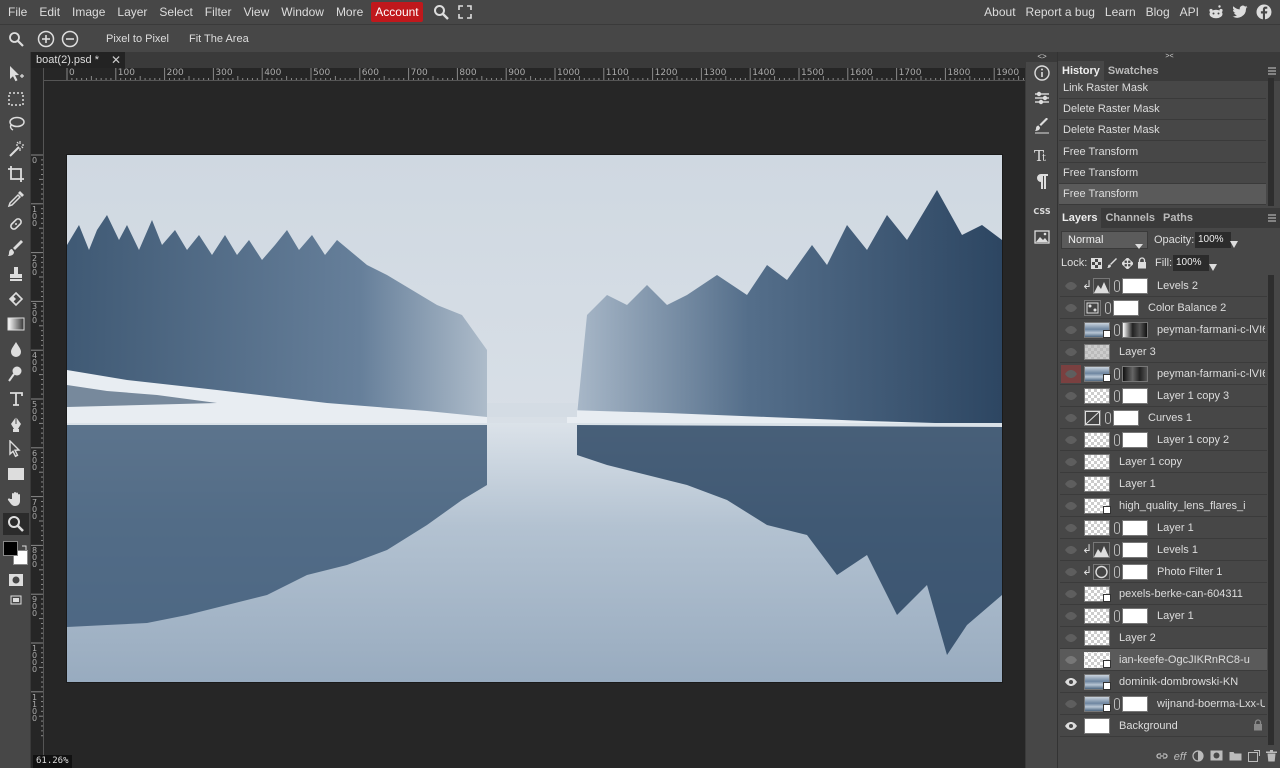 This screenshot has height=768, width=1280. What do you see at coordinates (441, 12) in the screenshot?
I see `search-icon` at bounding box center [441, 12].